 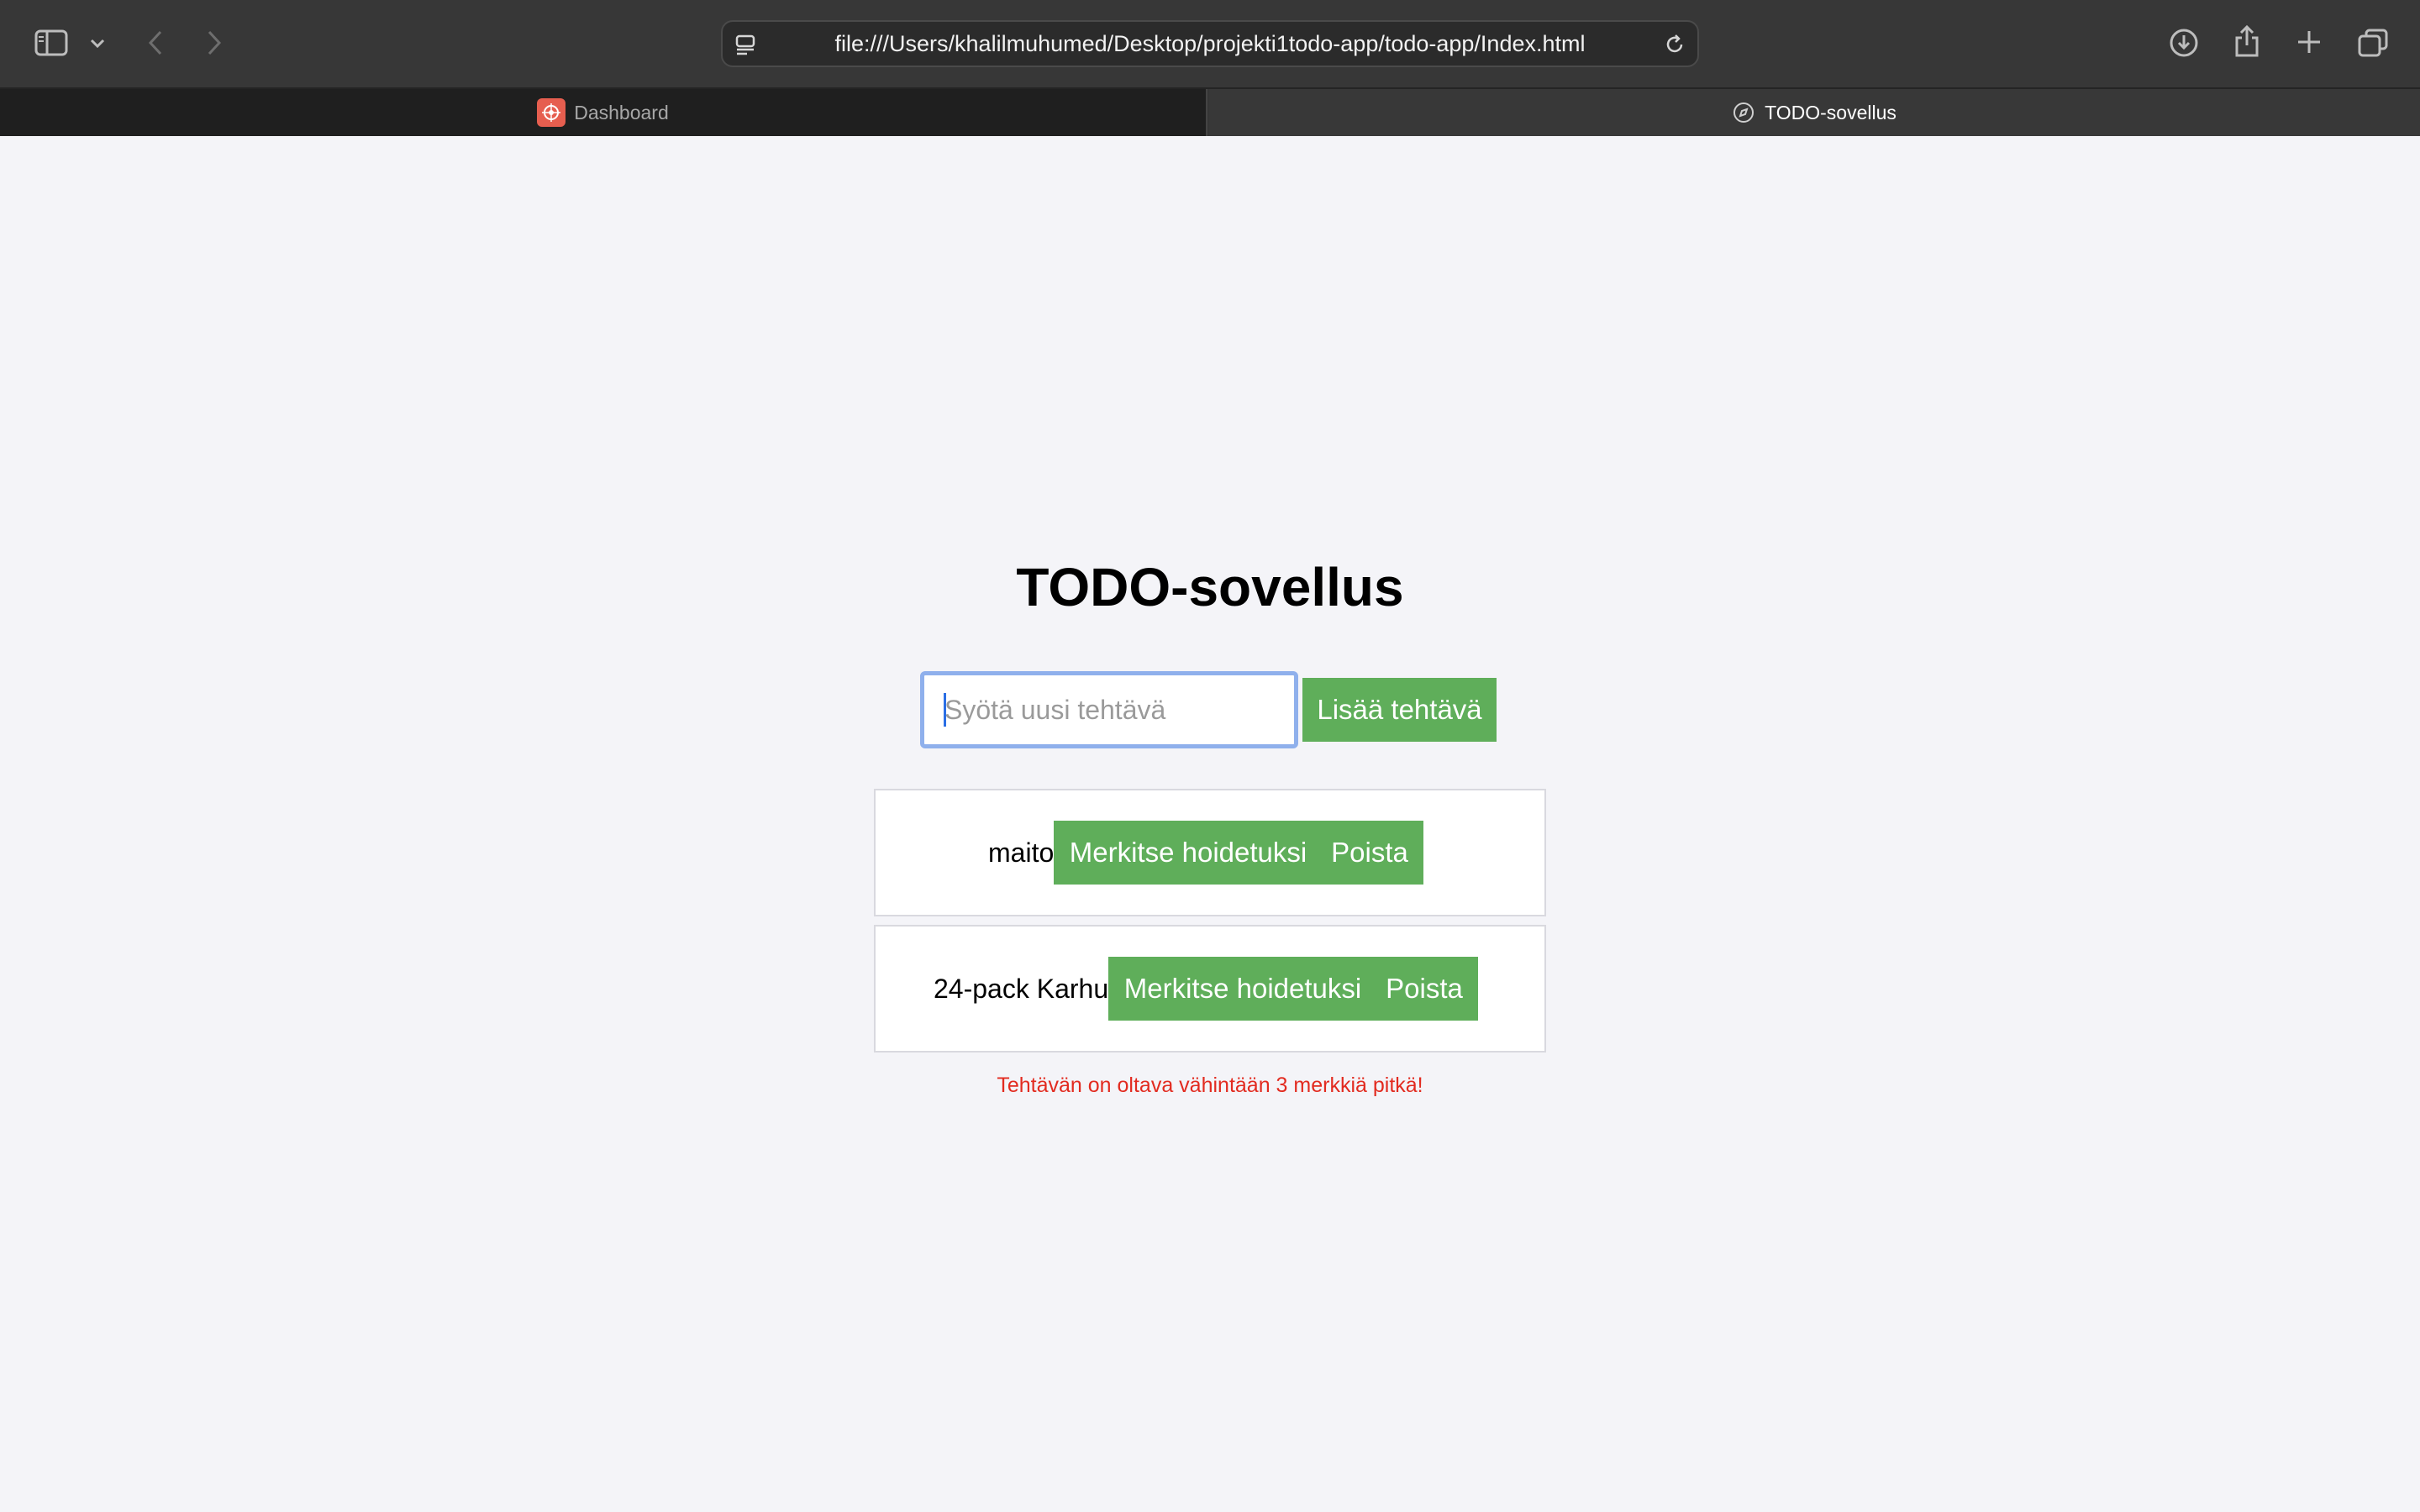 What do you see at coordinates (2247, 41) in the screenshot?
I see `share-icon` at bounding box center [2247, 41].